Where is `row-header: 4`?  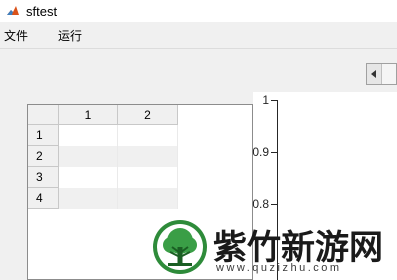 row-header: 4 is located at coordinates (43, 198).